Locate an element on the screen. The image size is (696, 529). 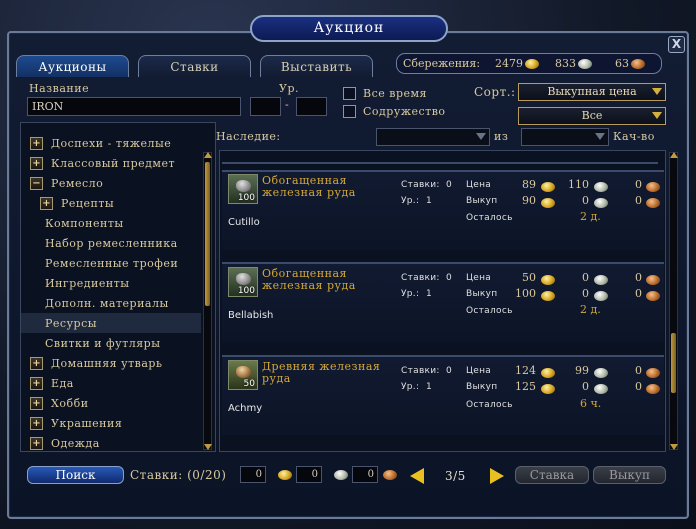
fellowship-checkbox is located at coordinates (349, 111).